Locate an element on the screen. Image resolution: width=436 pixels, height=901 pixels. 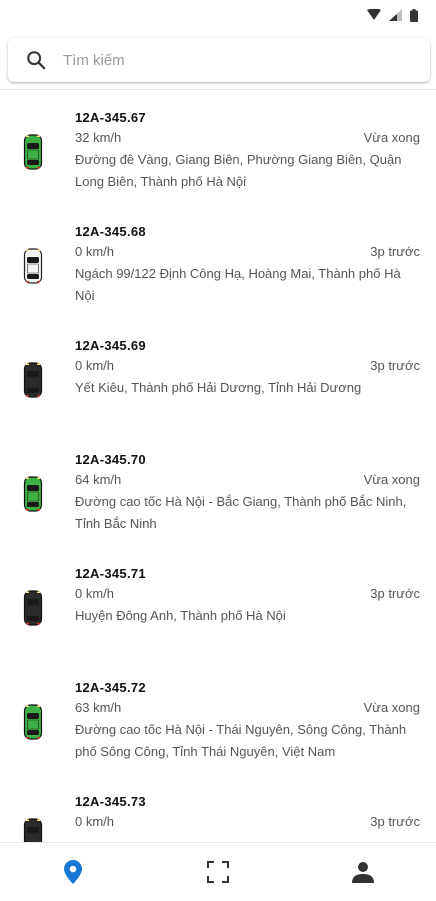
vehicle-item: 12A-345.73 0 km/h 3p trước is located at coordinates (218, 808).